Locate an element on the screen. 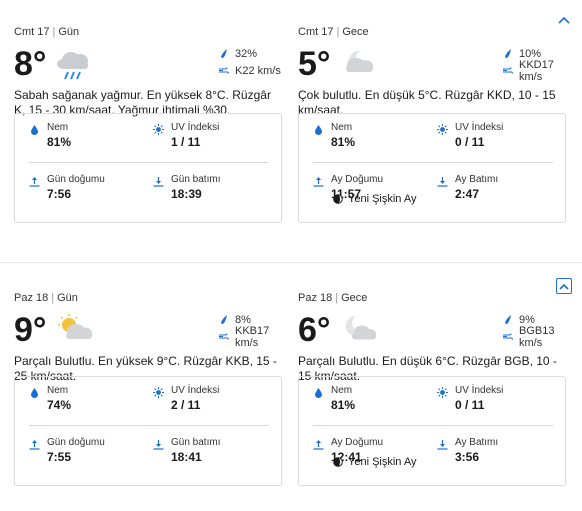  temperature: 5° is located at coordinates (314, 64).